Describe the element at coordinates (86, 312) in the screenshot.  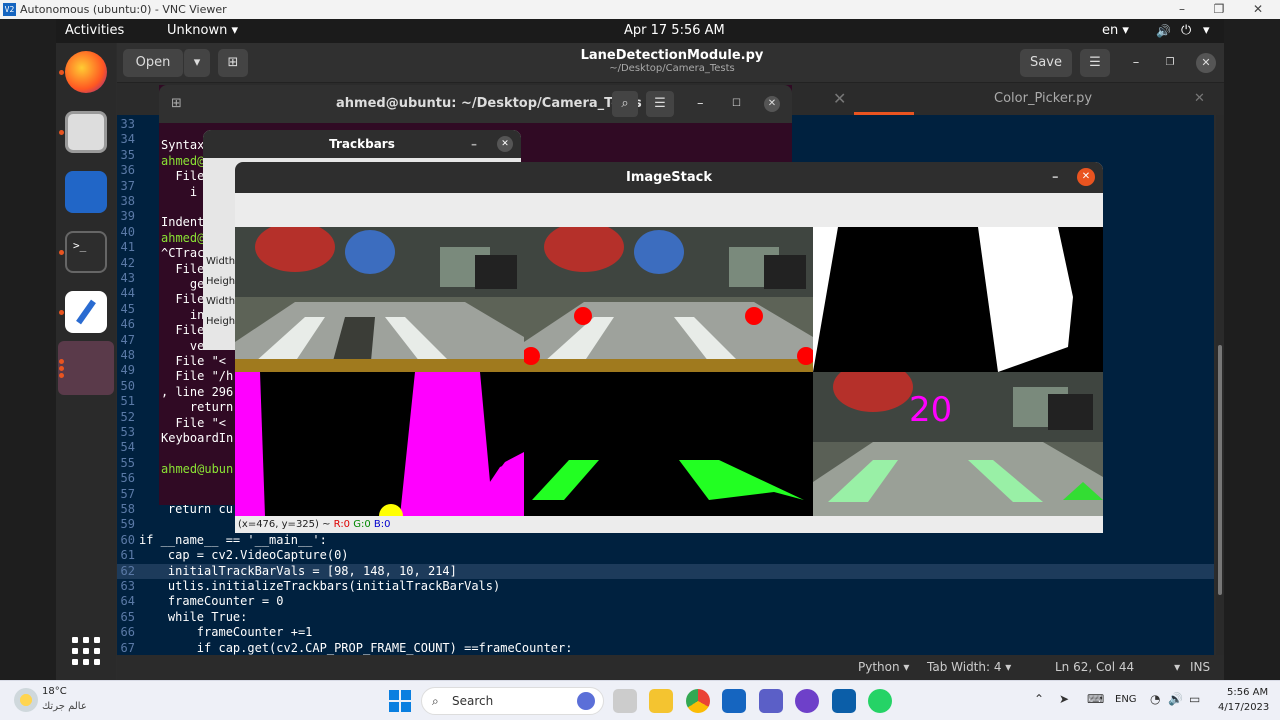
I see `text-editor-icon` at that location.